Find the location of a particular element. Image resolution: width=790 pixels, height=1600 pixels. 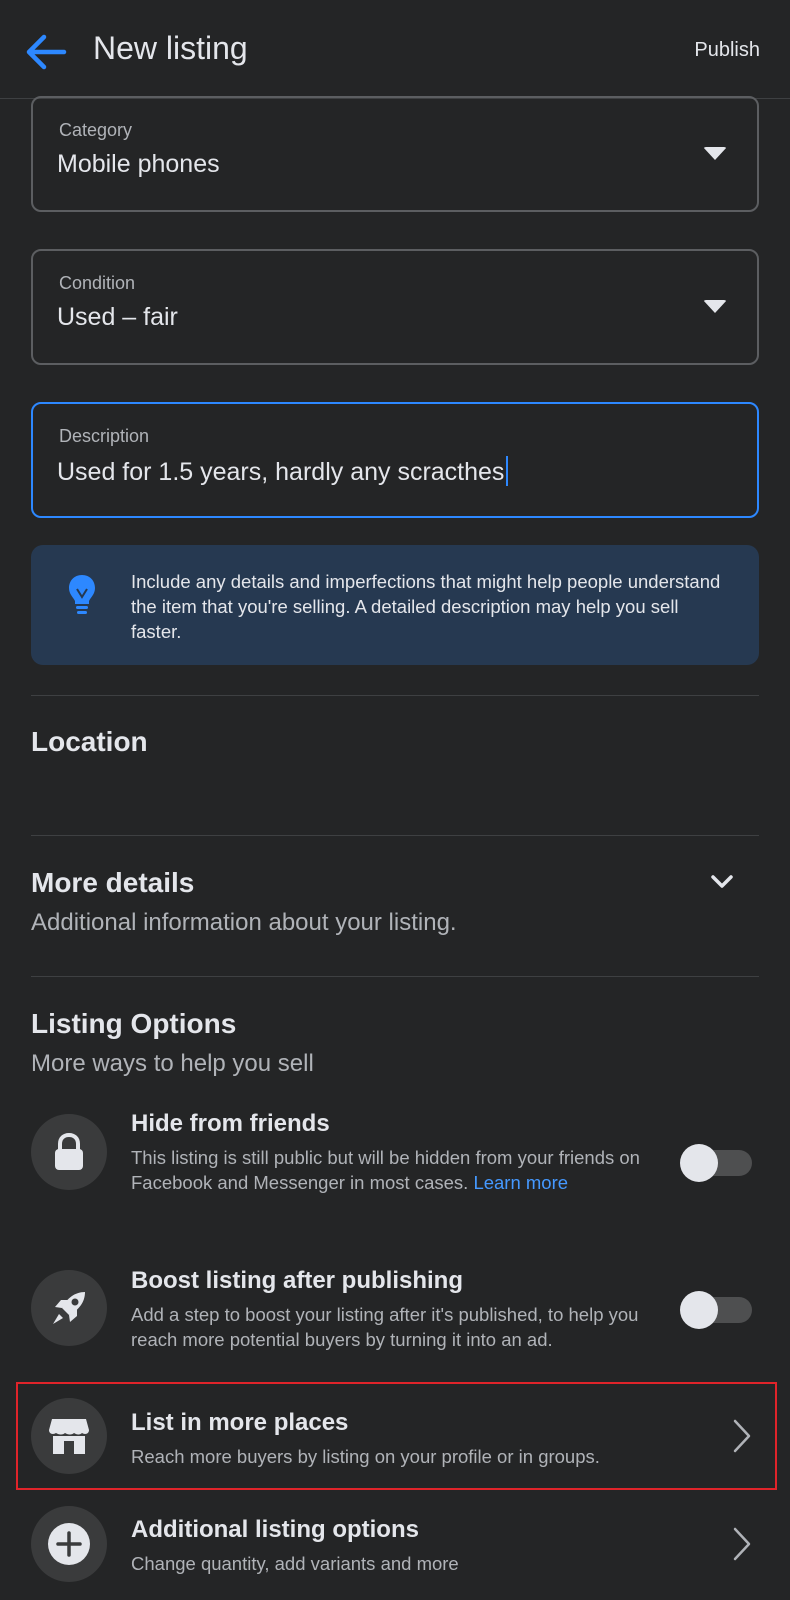

description-input: Used for 1.5 years, hardly any scracthes is located at coordinates (283, 471).